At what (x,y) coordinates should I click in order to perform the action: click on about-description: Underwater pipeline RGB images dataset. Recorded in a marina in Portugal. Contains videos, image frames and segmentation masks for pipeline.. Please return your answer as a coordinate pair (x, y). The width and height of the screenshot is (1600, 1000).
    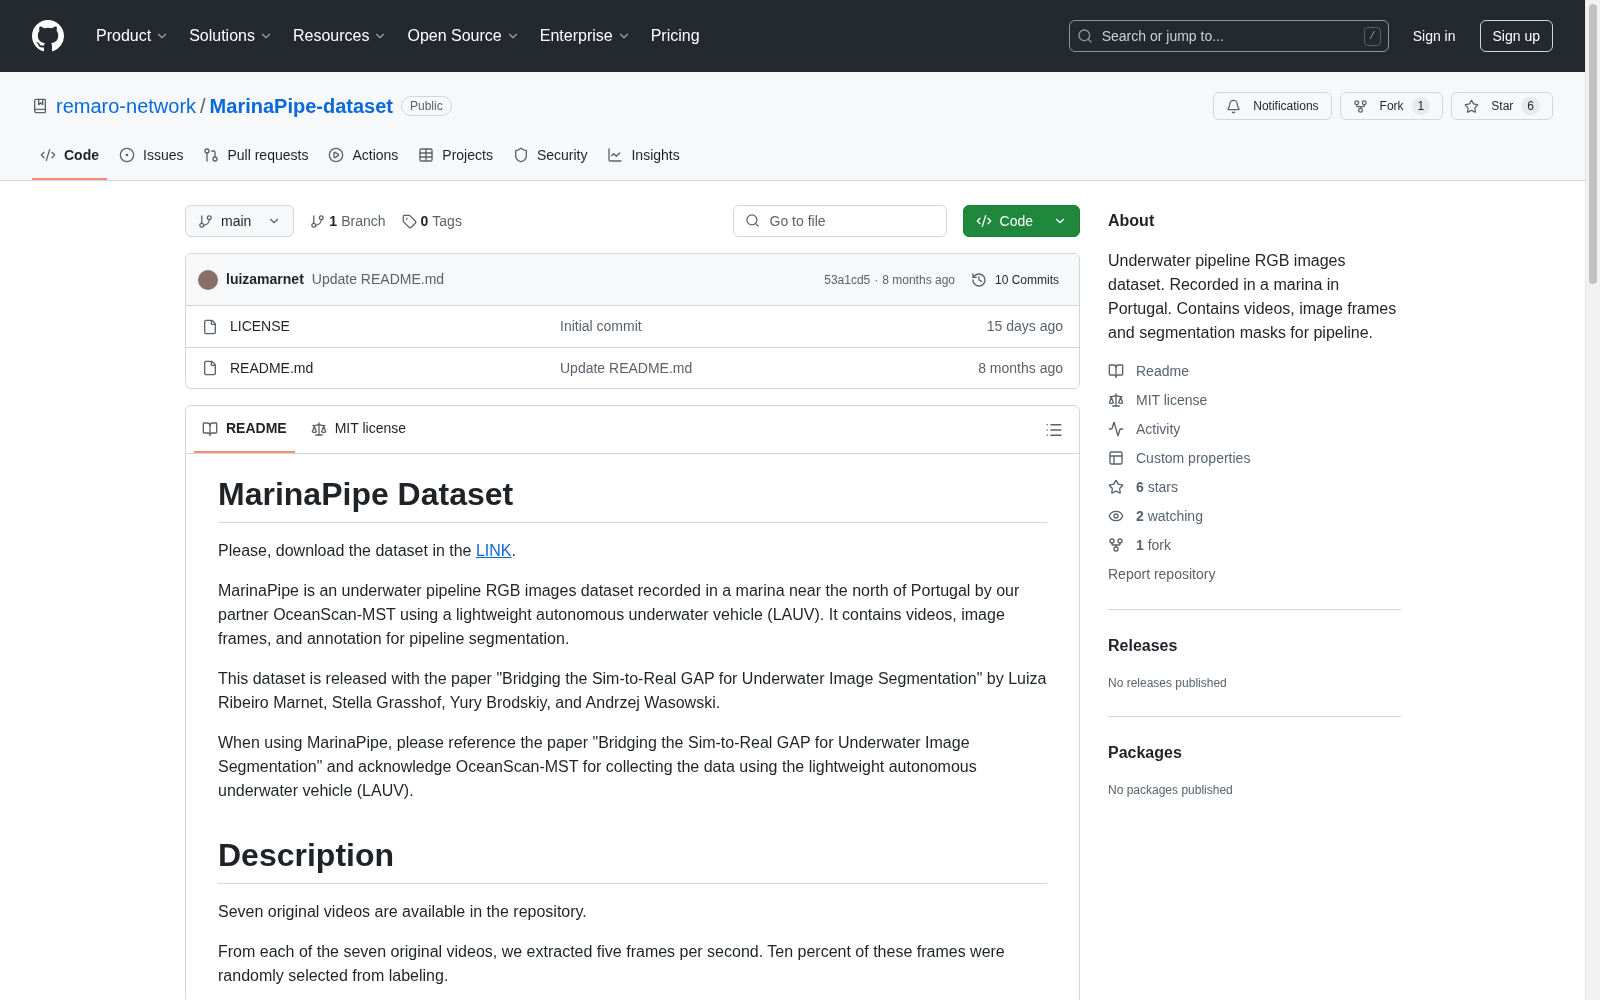
    Looking at the image, I should click on (1253, 297).